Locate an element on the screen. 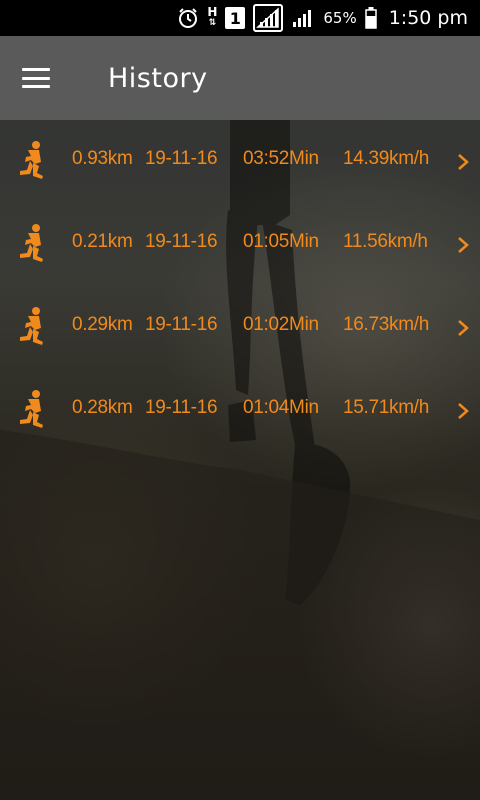 Image resolution: width=480 pixels, height=800 pixels. battery-percentage: 65% is located at coordinates (340, 18).